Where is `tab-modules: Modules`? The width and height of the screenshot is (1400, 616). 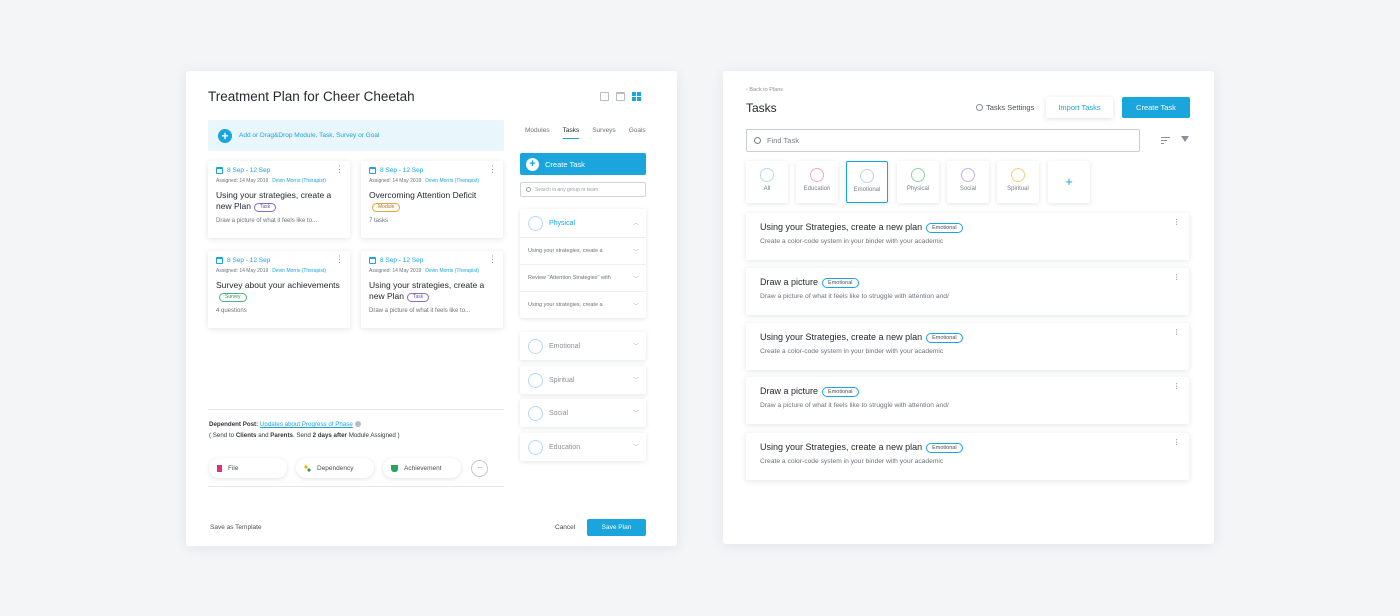
tab-modules: Modules is located at coordinates (537, 133).